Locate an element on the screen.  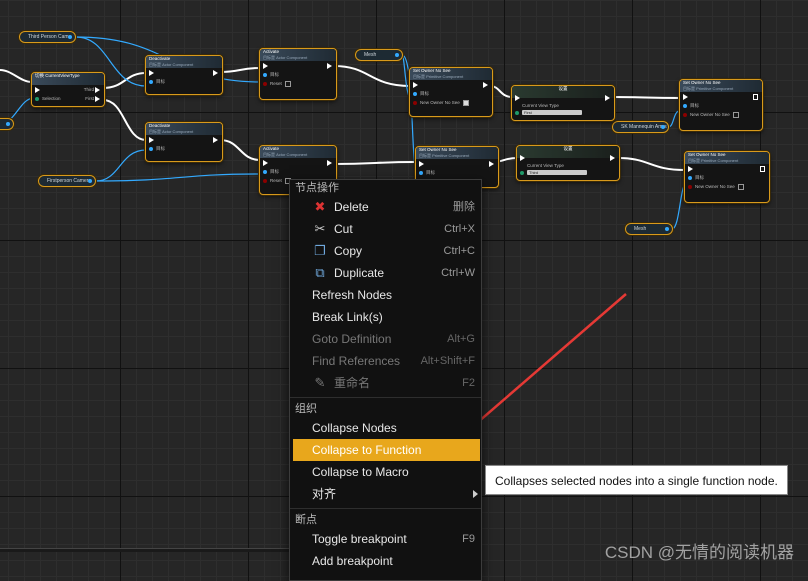
panel-divider is located at coordinates (144, 550).